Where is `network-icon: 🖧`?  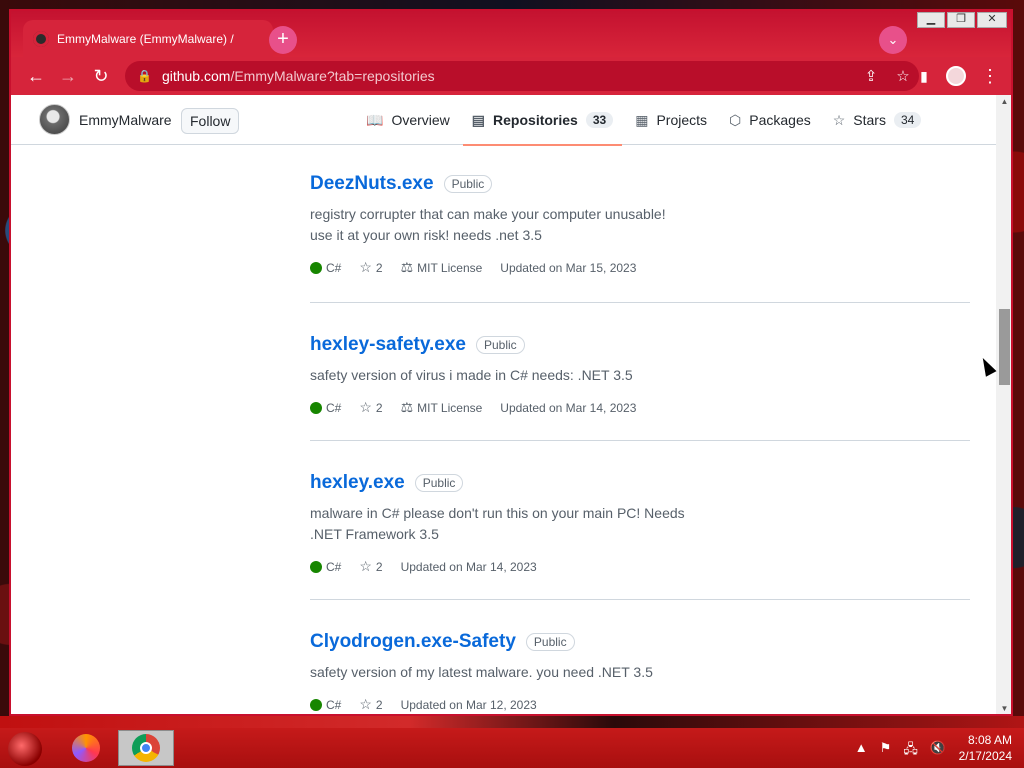 network-icon: 🖧 is located at coordinates (910, 751).